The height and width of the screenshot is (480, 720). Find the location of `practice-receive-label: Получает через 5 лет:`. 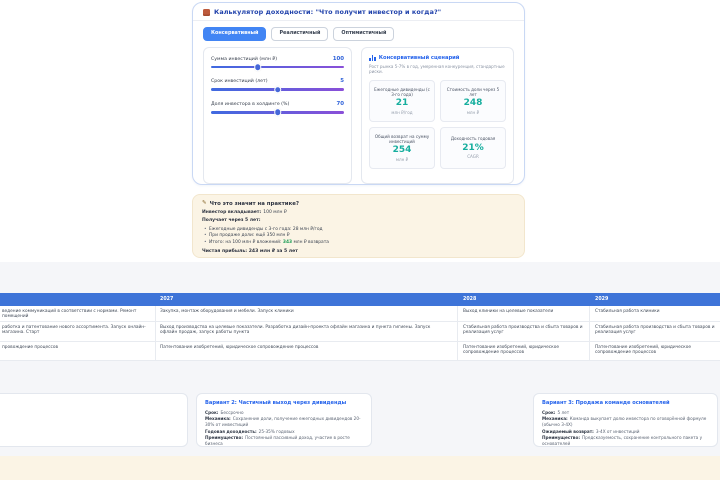

practice-receive-label: Получает через 5 лет: is located at coordinates (231, 220).